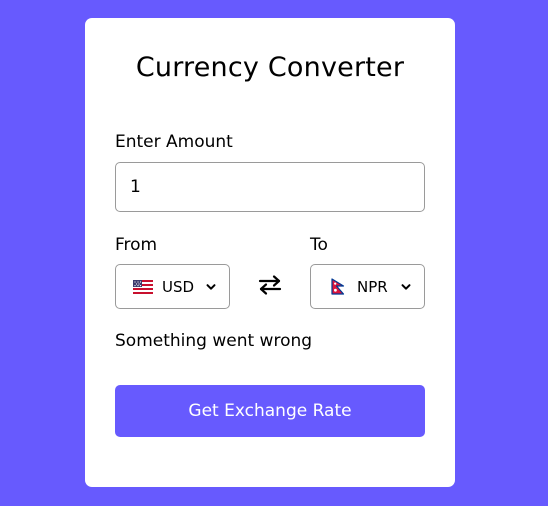 This screenshot has width=548, height=506. Describe the element at coordinates (178, 286) in the screenshot. I see `from-currency-code: USD` at that location.